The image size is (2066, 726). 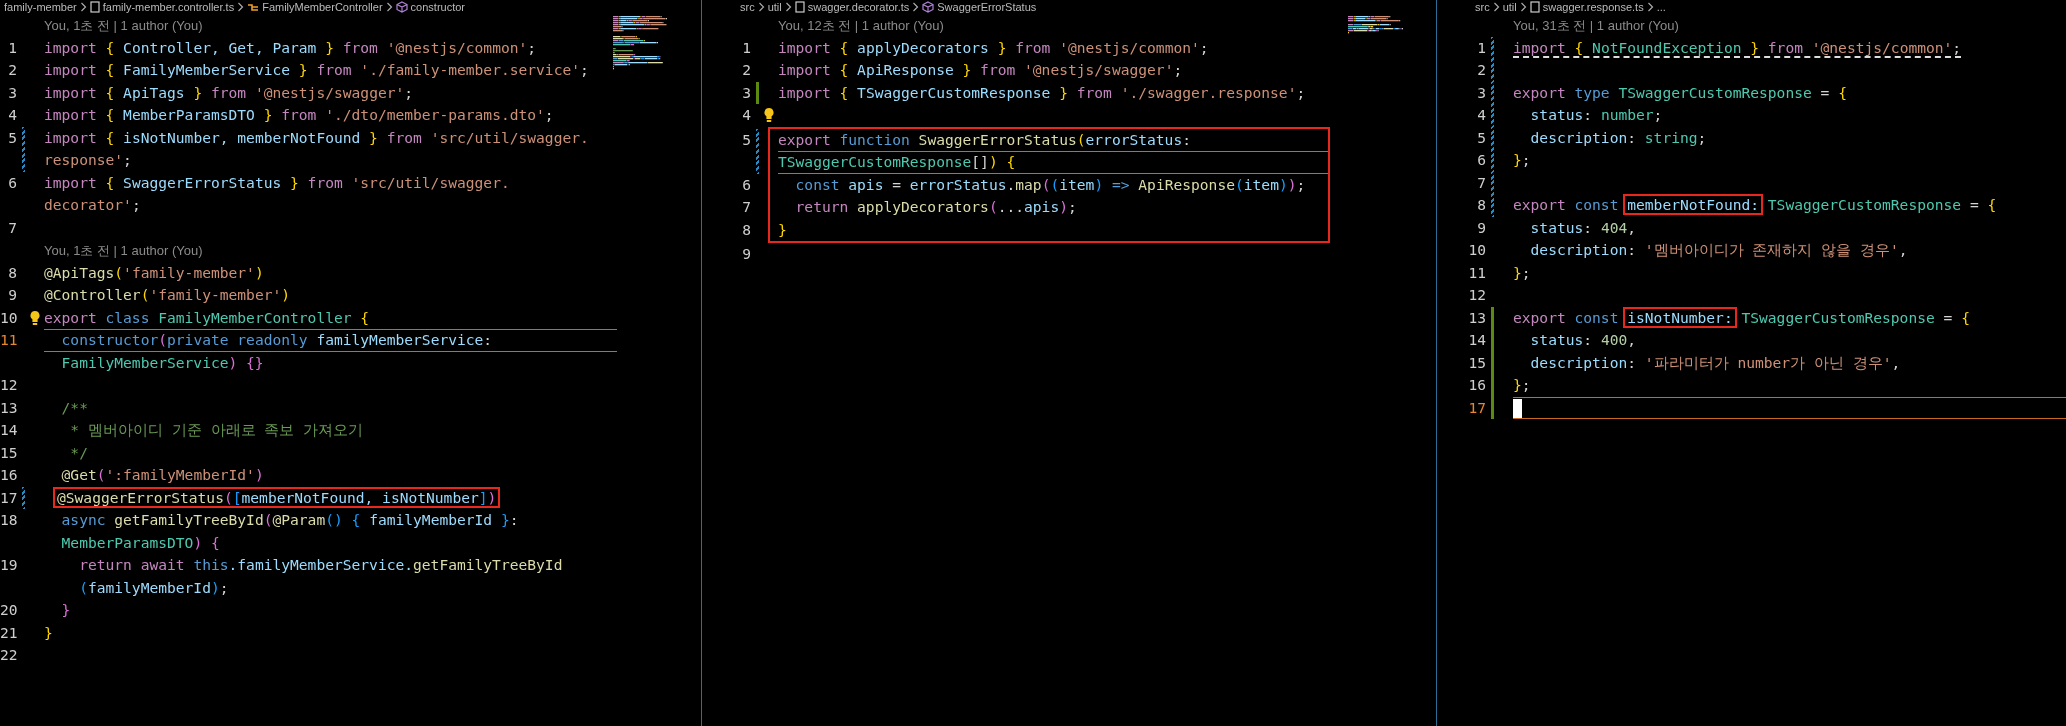 What do you see at coordinates (299, 114) in the screenshot?
I see `code-line: import { MemberParamsDTO } from './dto/member-params.dto';` at bounding box center [299, 114].